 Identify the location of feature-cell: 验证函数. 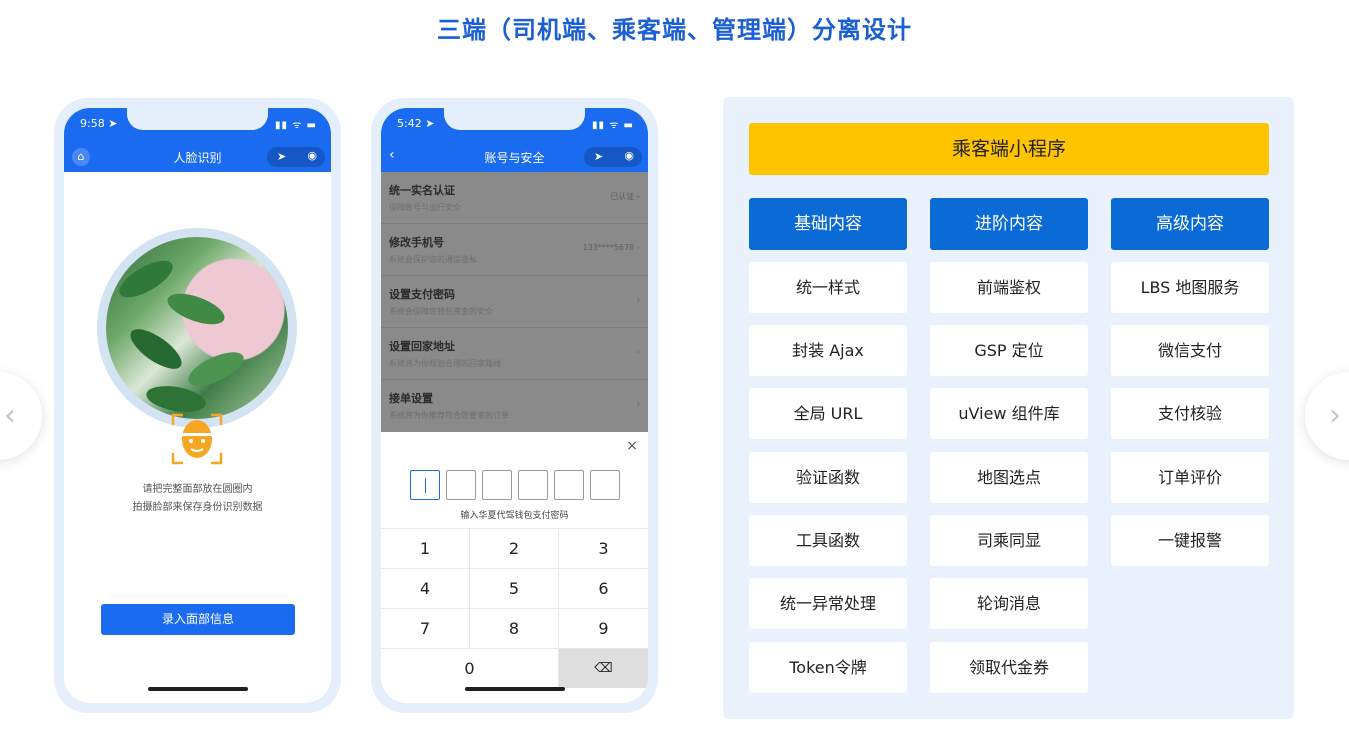
(828, 477).